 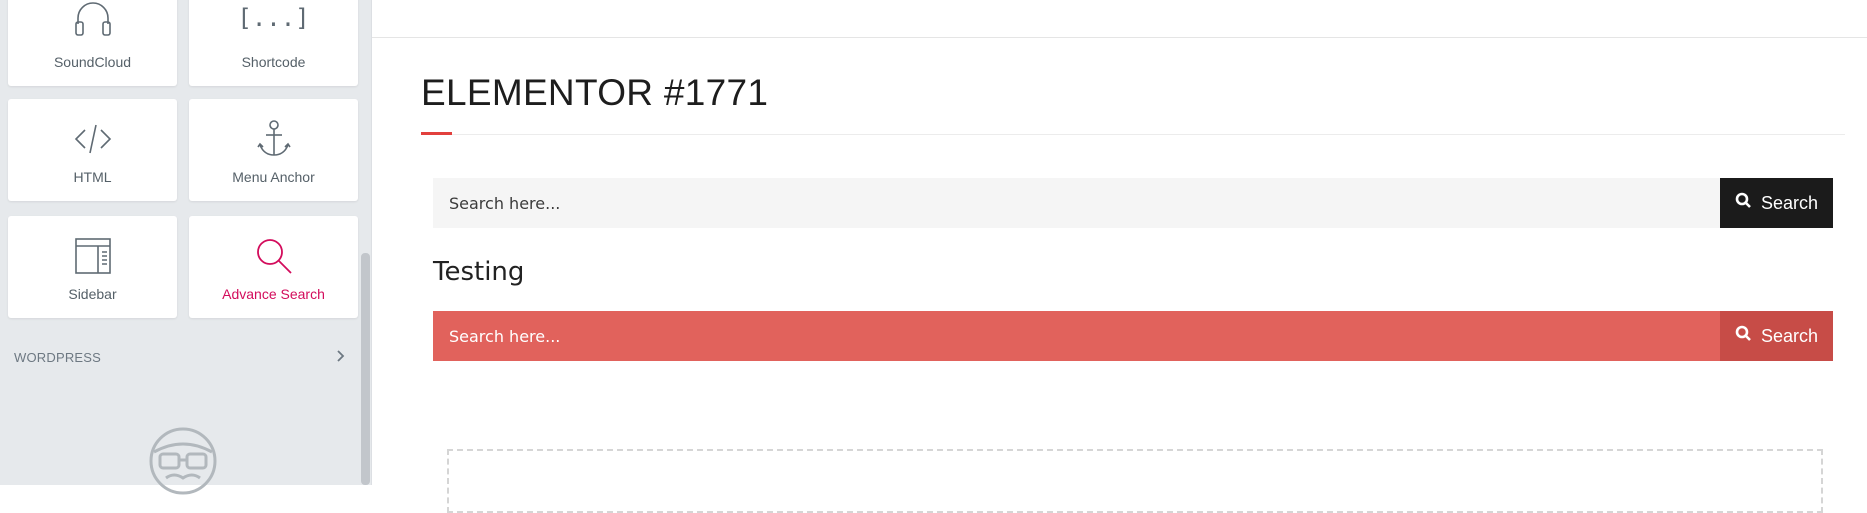 I want to click on shortcode-brackets-icon: [...], so click(x=273, y=18).